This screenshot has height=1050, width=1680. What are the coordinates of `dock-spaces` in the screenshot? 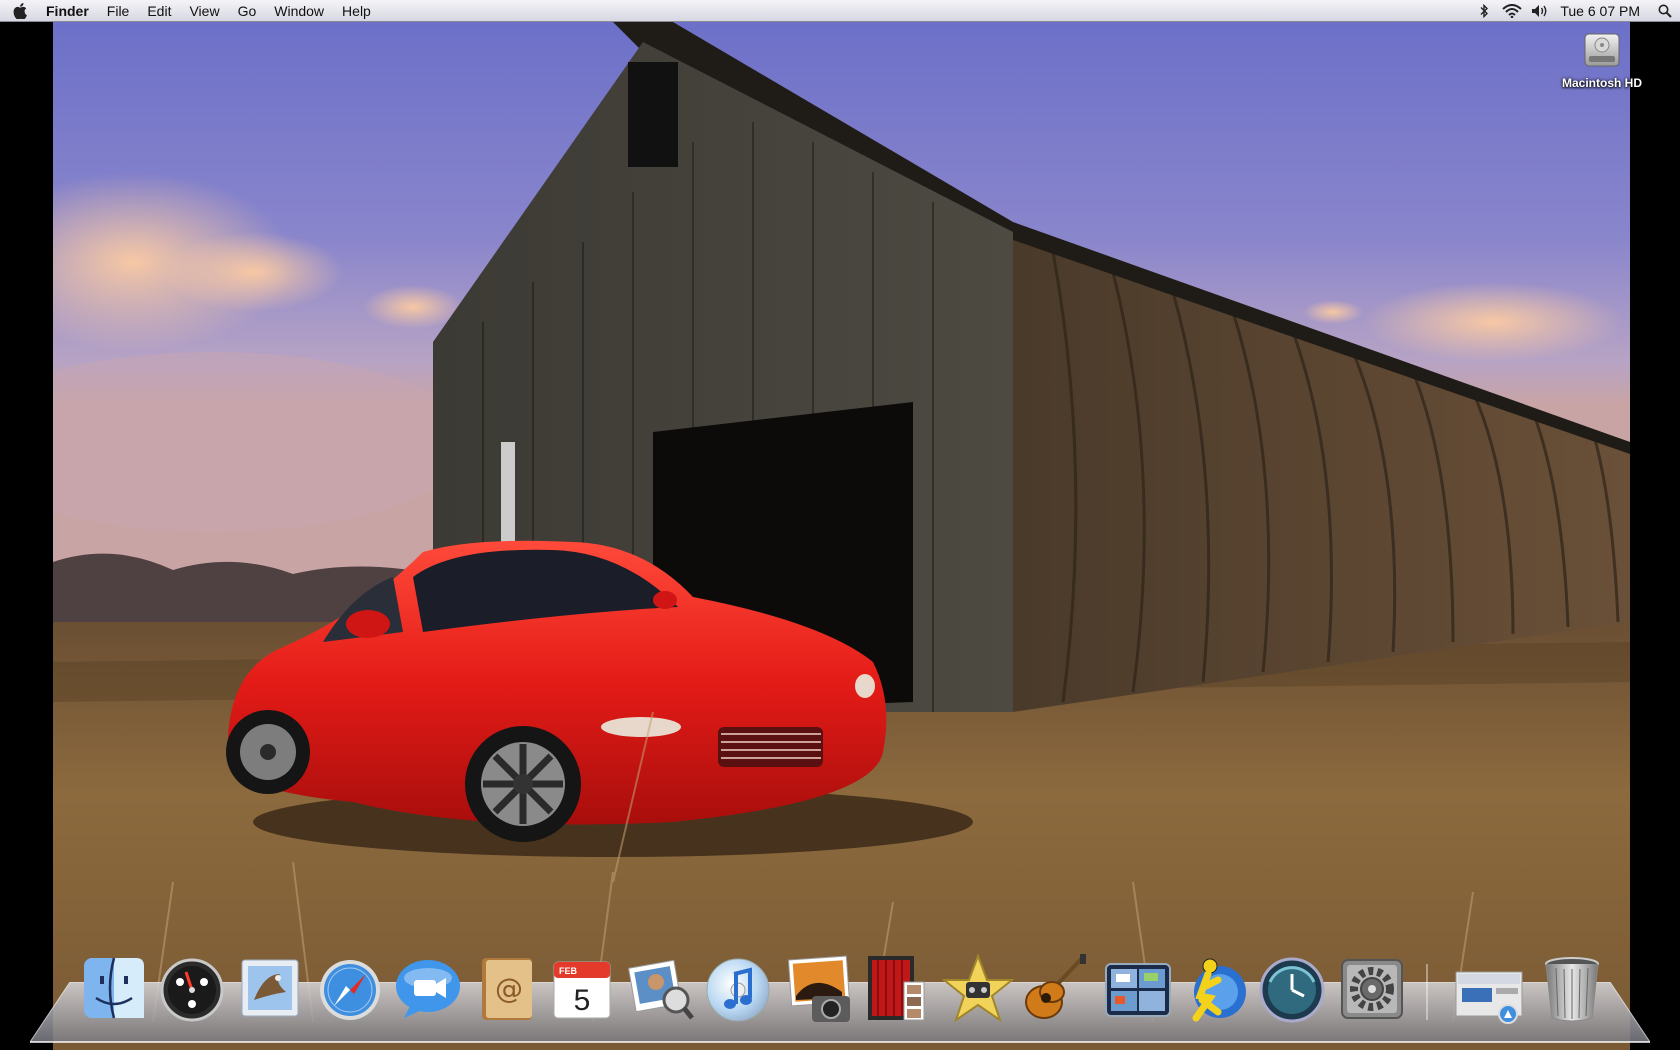 It's located at (1138, 988).